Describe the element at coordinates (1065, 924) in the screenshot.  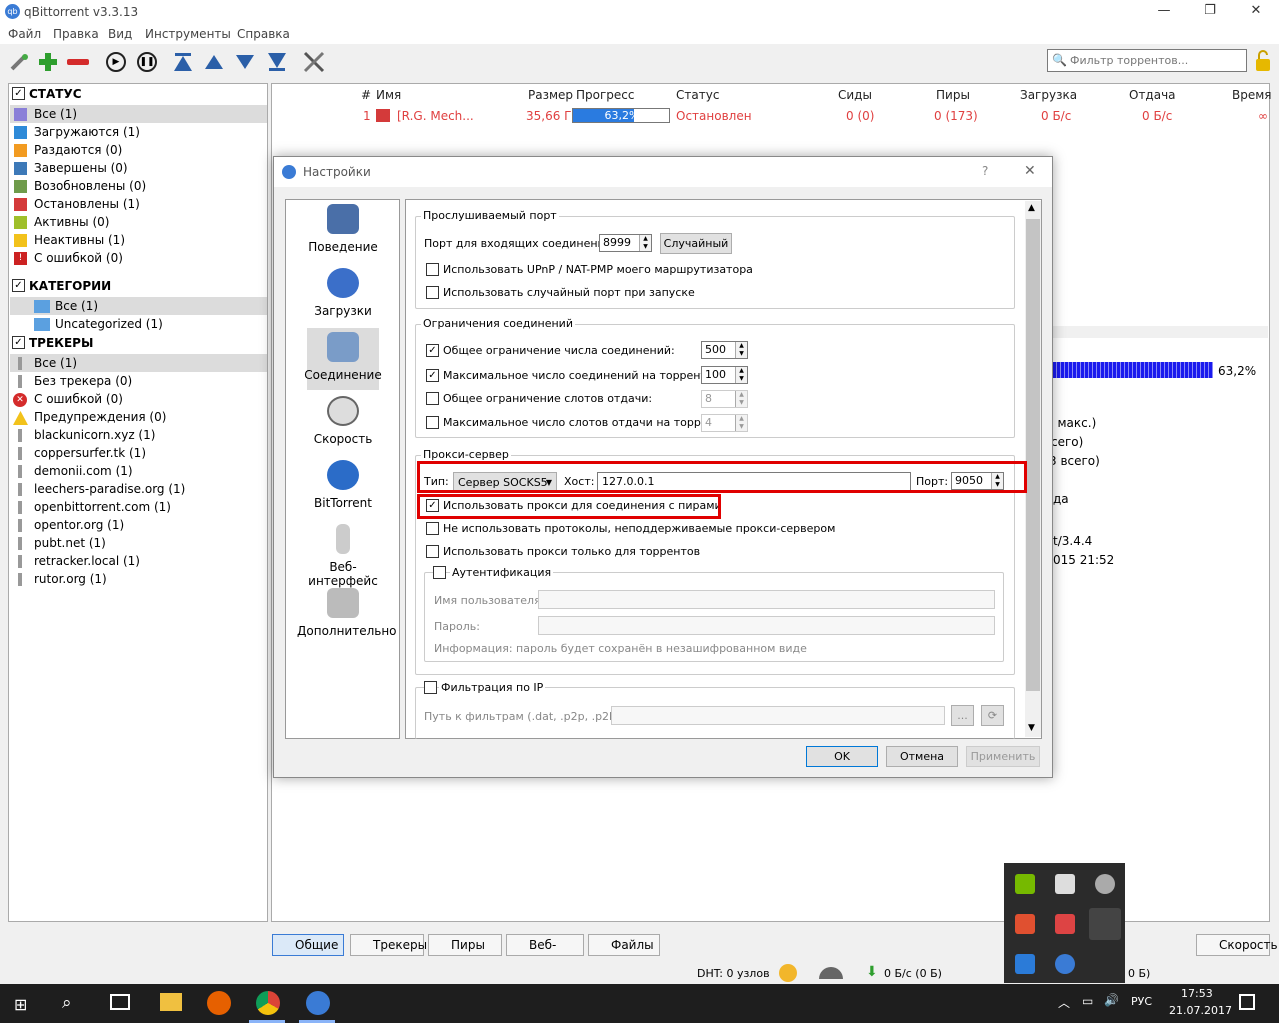
I see `app-tray-icon` at that location.